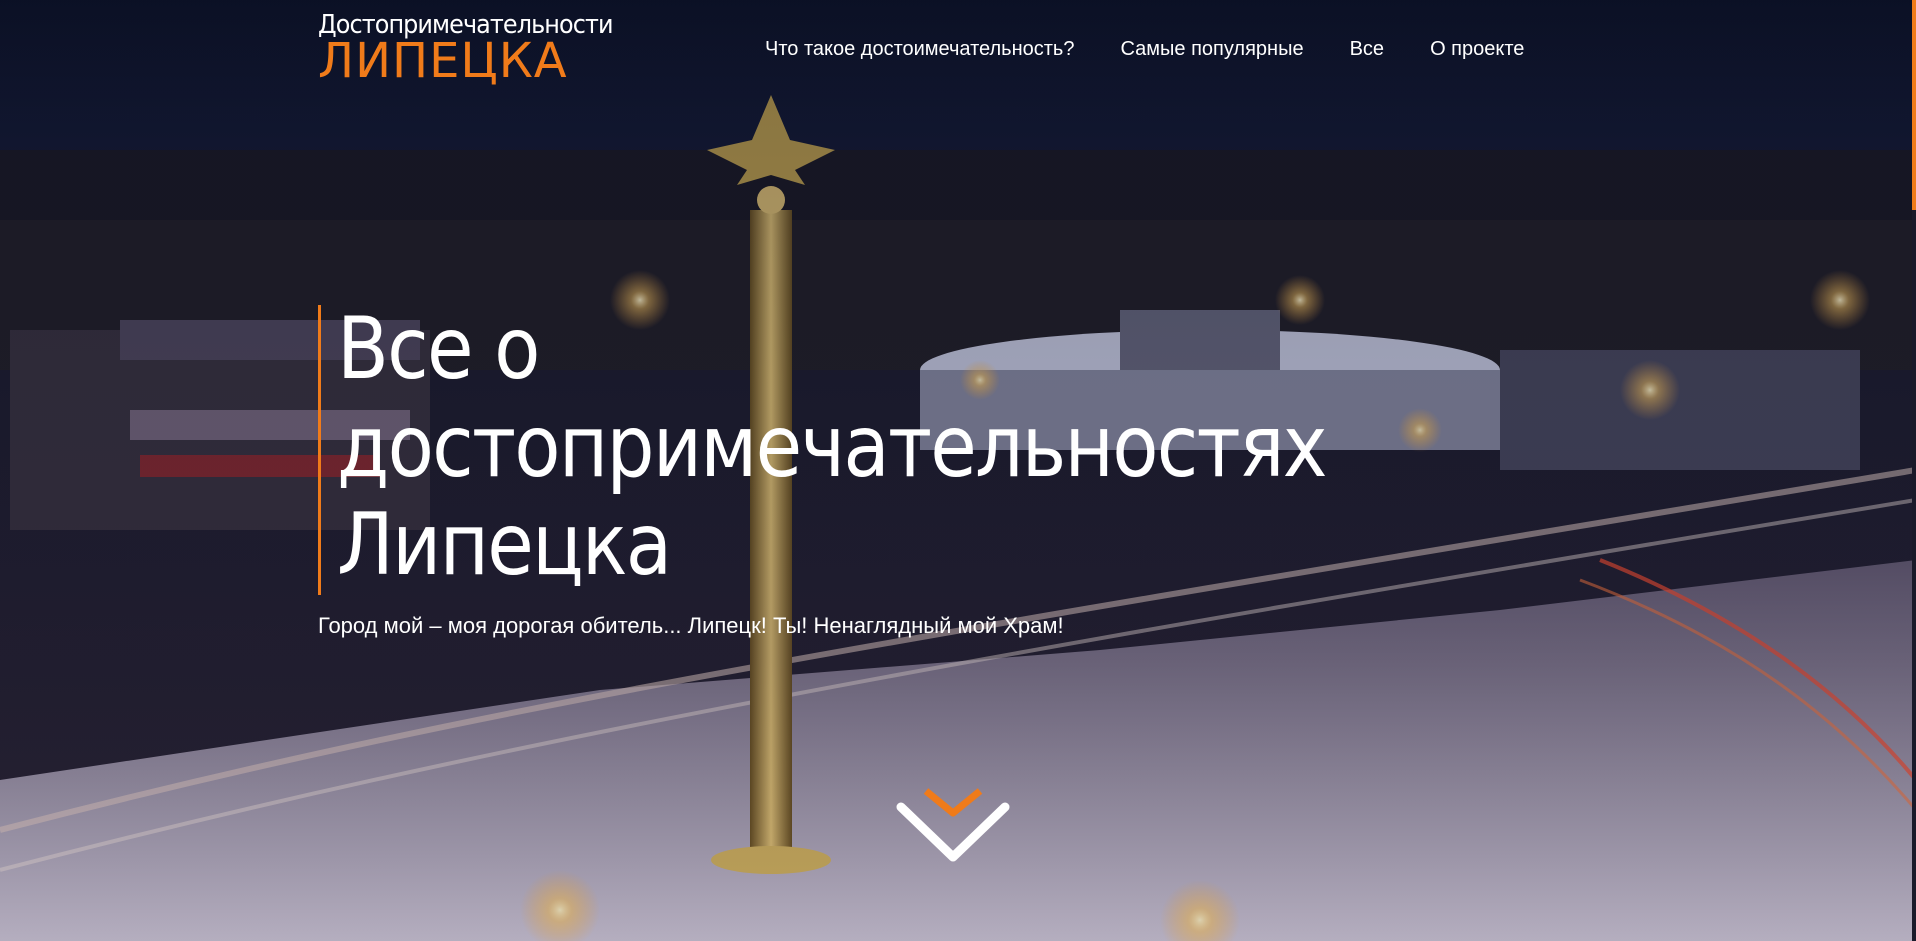 The width and height of the screenshot is (1916, 941). I want to click on hero-title-line-1: Все о, so click(438, 349).